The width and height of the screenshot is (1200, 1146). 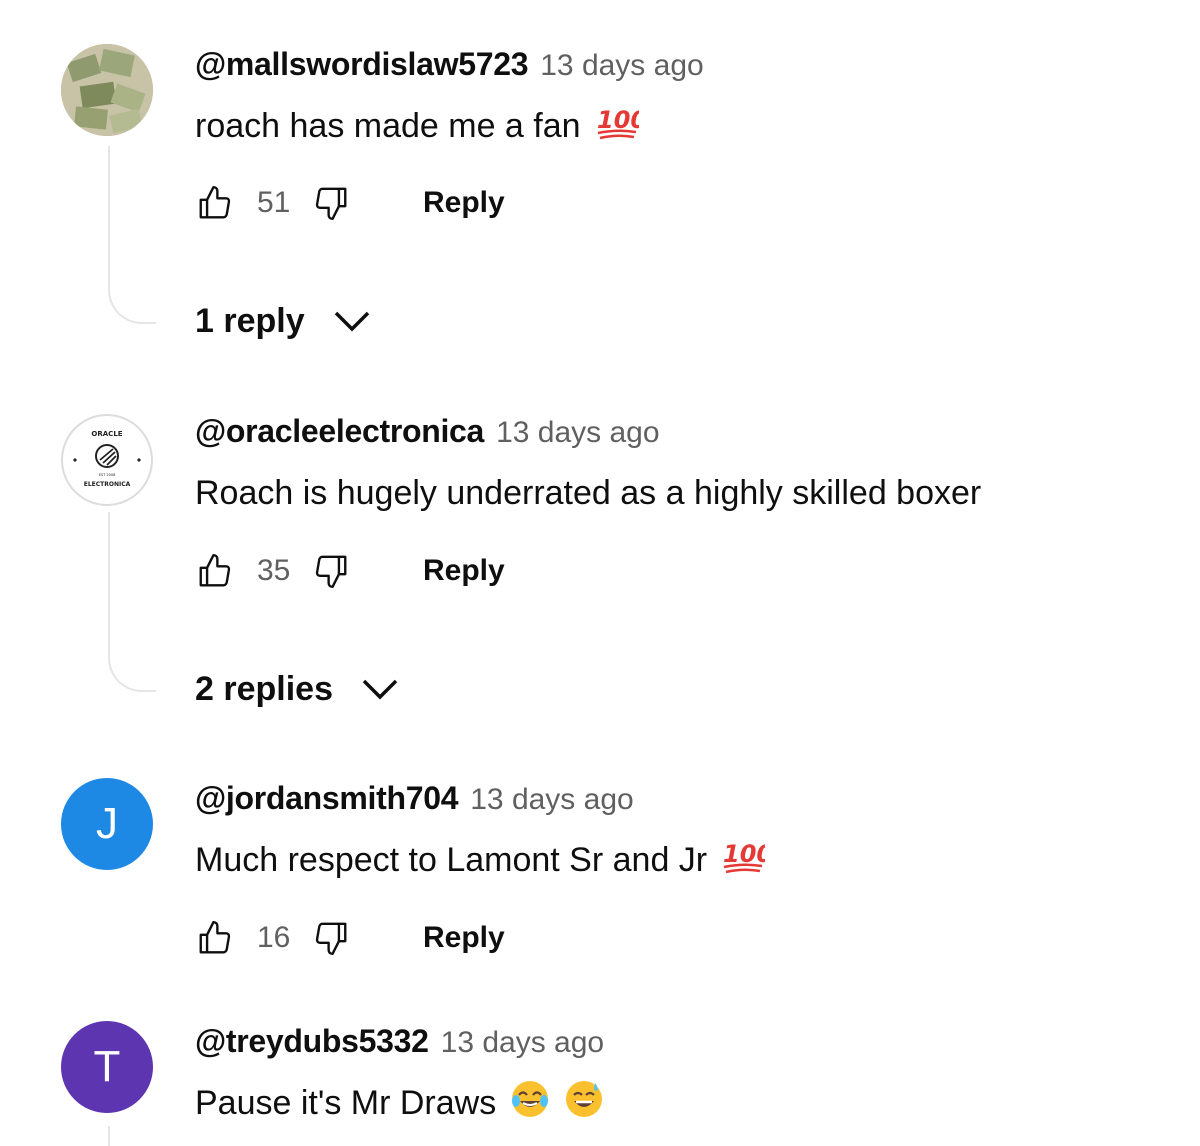 I want to click on comment-text: Pause it's Mr Draws, so click(x=399, y=1103).